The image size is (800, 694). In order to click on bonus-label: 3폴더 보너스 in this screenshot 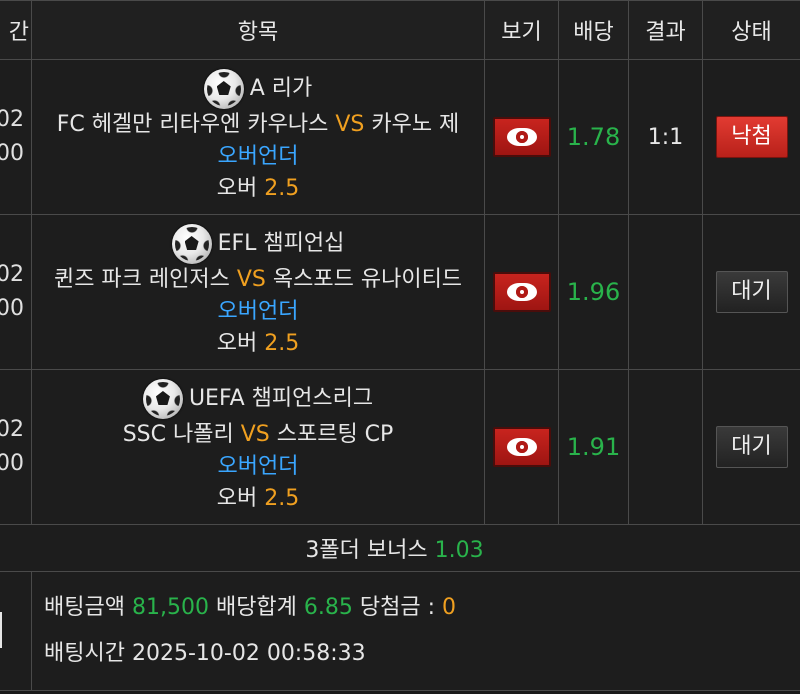, I will do `click(366, 550)`.